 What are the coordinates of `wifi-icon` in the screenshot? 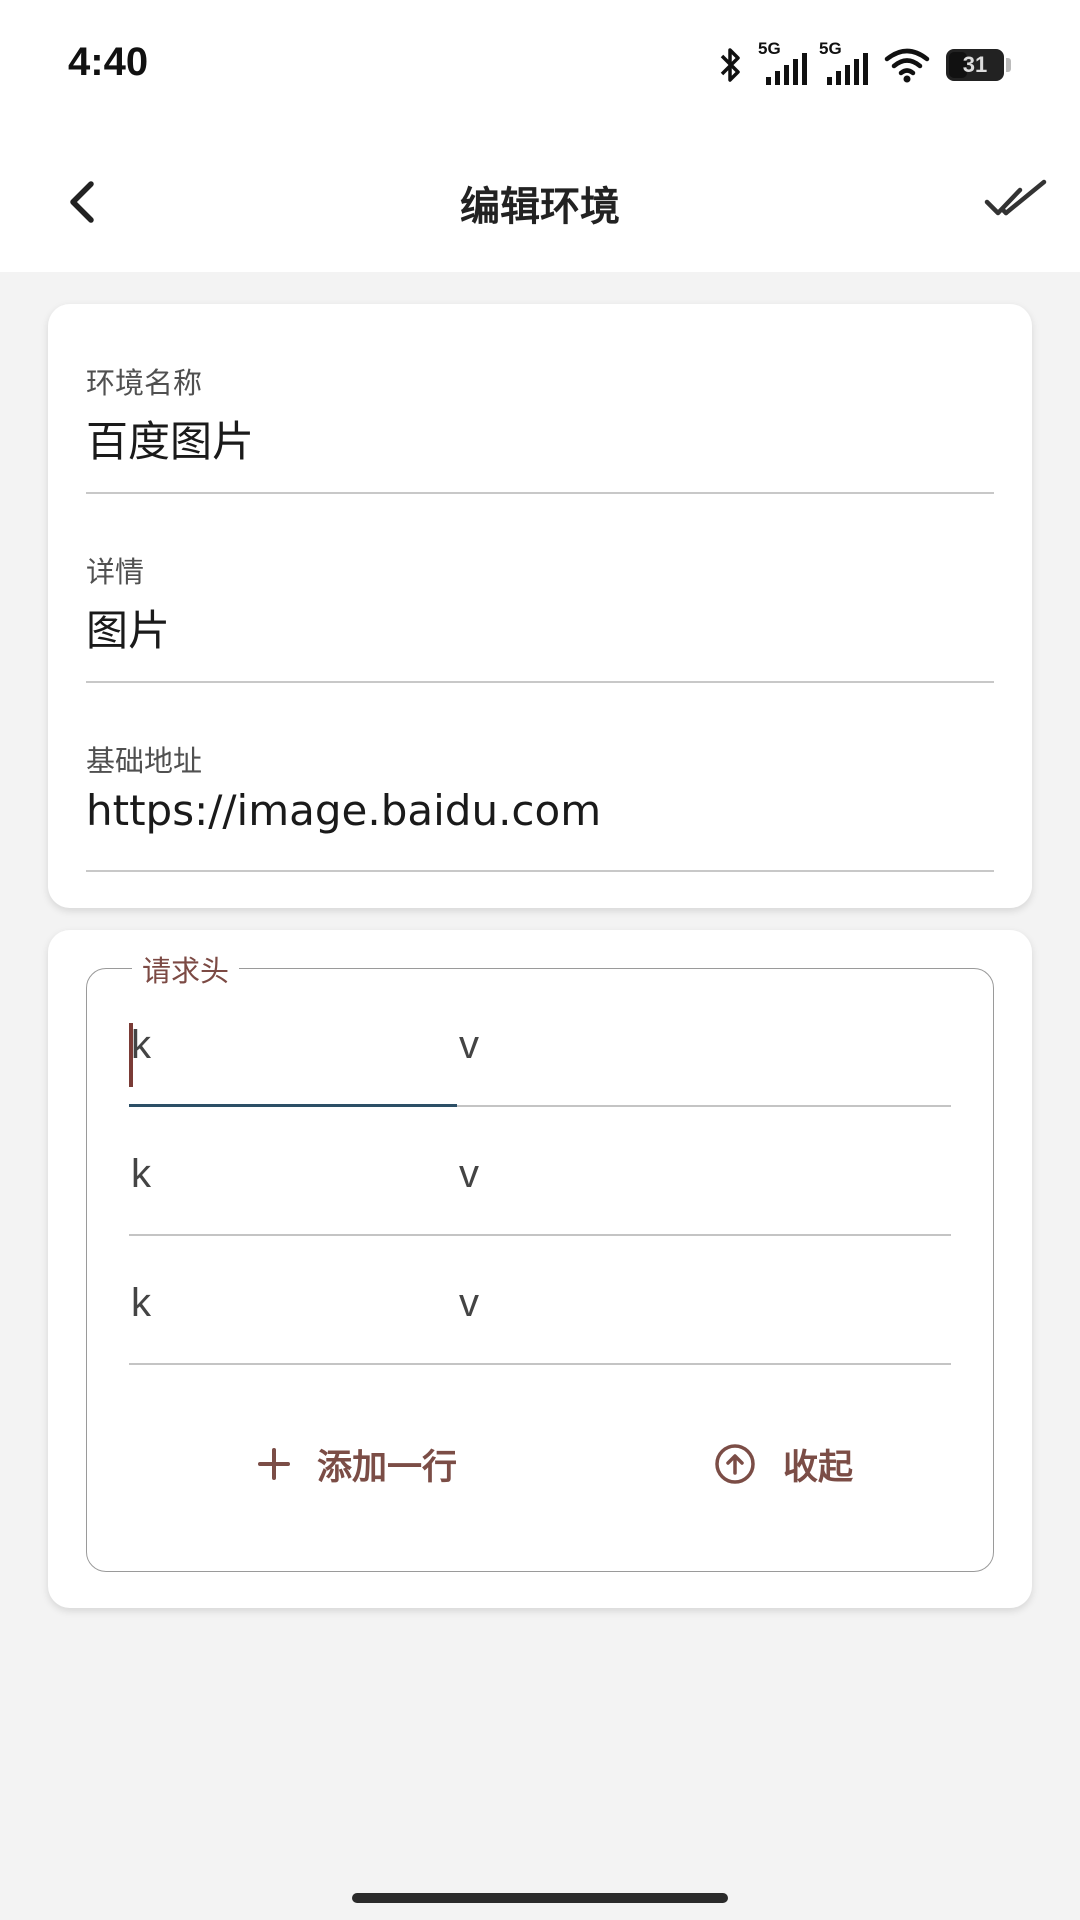 It's located at (907, 65).